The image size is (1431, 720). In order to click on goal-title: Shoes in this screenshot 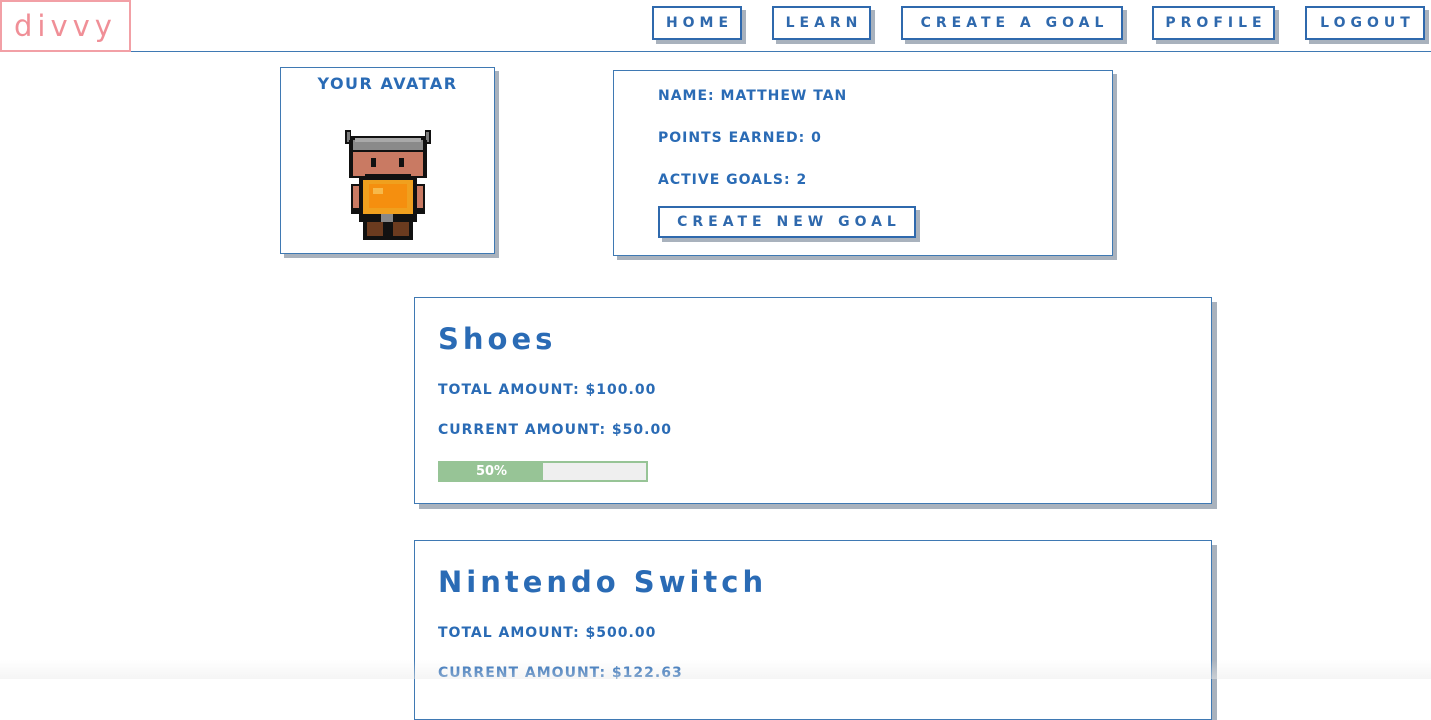, I will do `click(497, 339)`.